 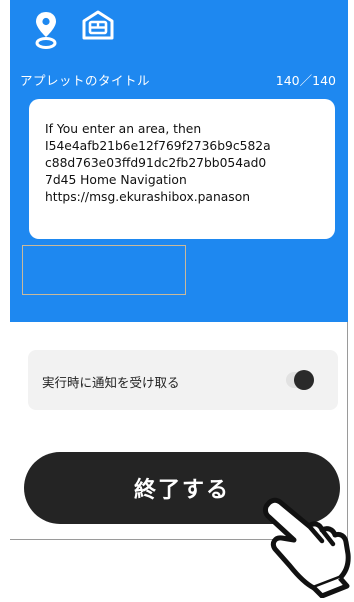 I want to click on location-pin-icon, so click(x=46, y=33).